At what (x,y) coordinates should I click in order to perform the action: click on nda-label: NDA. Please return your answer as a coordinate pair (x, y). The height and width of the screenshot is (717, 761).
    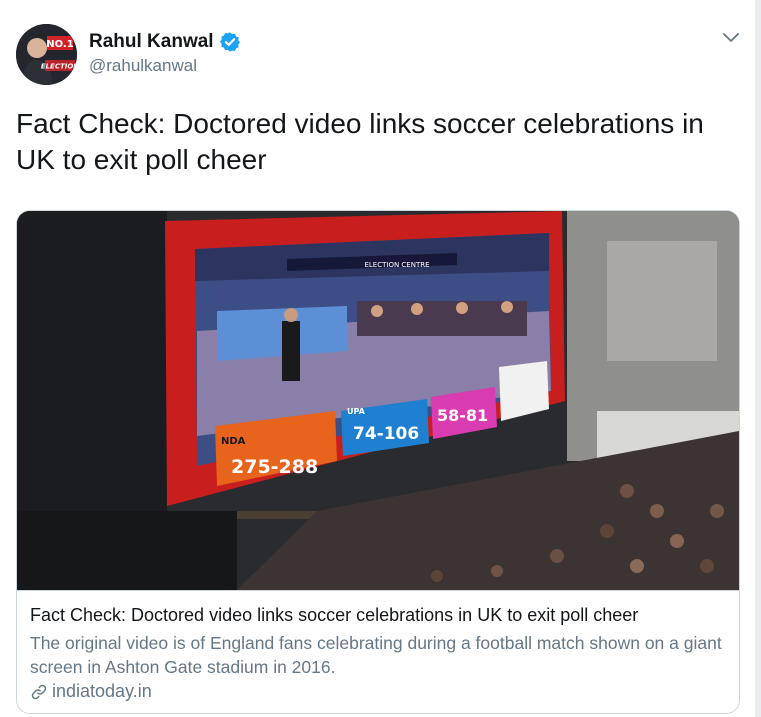
    Looking at the image, I should click on (233, 441).